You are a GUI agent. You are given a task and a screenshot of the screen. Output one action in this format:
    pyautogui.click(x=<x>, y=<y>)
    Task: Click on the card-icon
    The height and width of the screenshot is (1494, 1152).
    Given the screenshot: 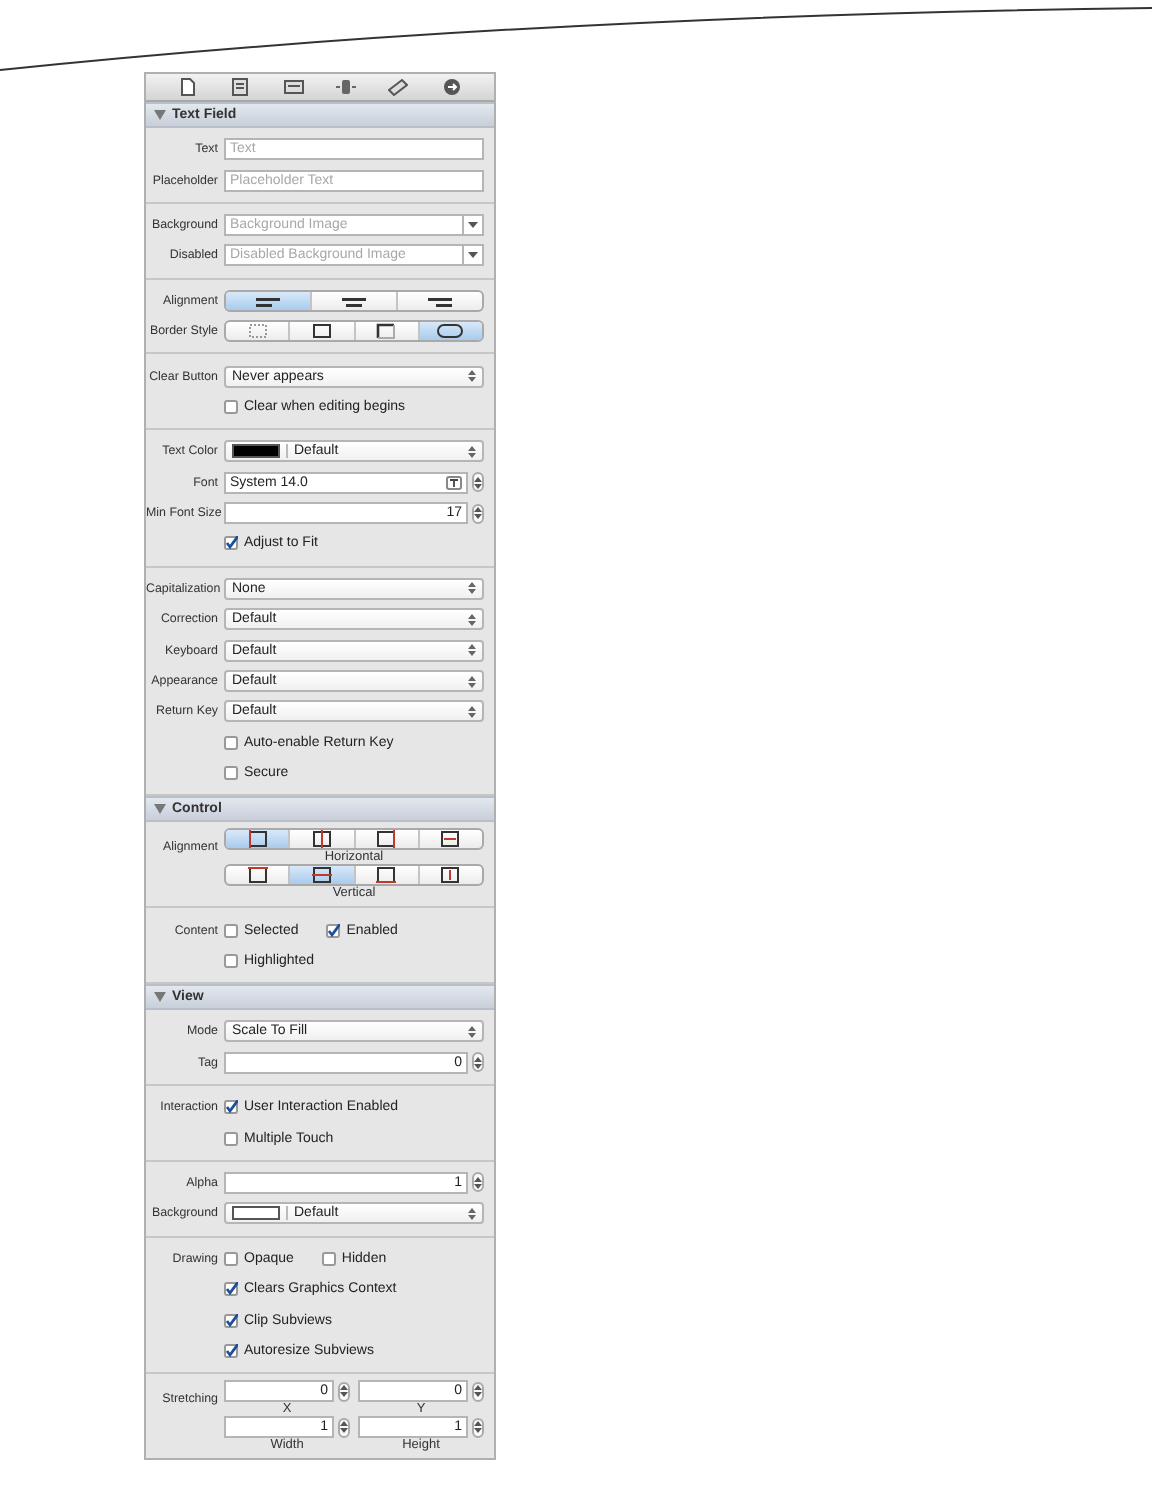 What is the action you would take?
    pyautogui.click(x=293, y=87)
    